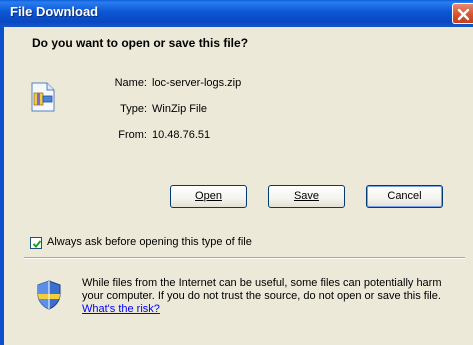  I want to click on open-button-label: Open, so click(208, 196).